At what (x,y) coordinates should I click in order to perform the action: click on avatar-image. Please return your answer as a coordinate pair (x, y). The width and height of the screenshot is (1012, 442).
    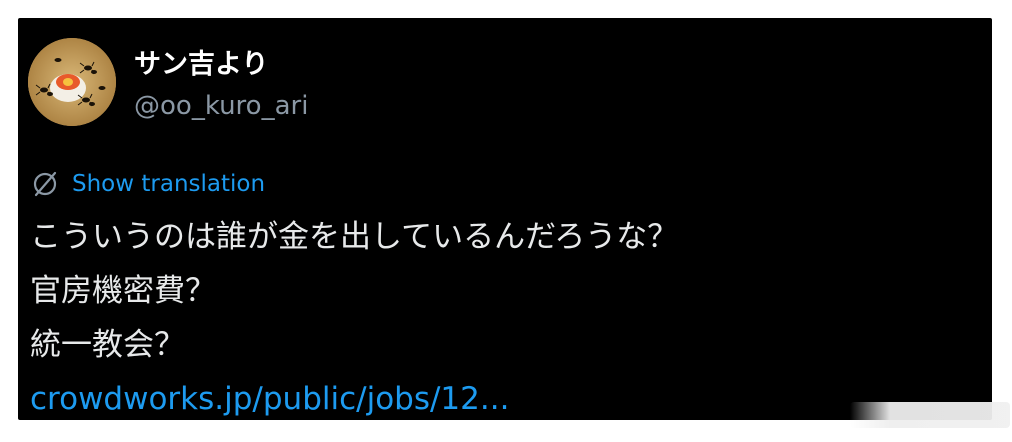
    Looking at the image, I should click on (72, 82).